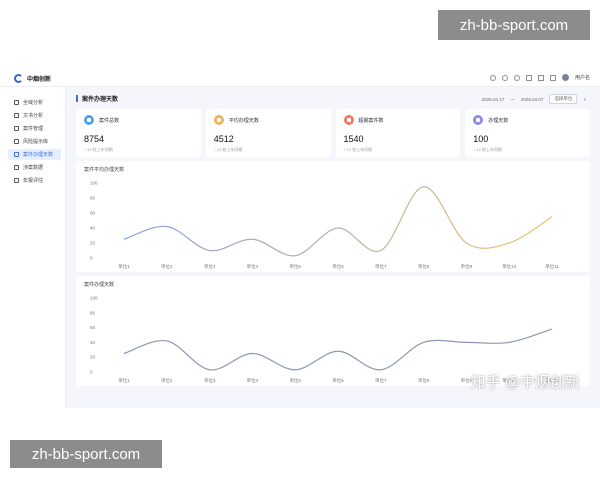 Image resolution: width=600 pixels, height=480 pixels. I want to click on stat-head: 超期案件数, so click(398, 120).